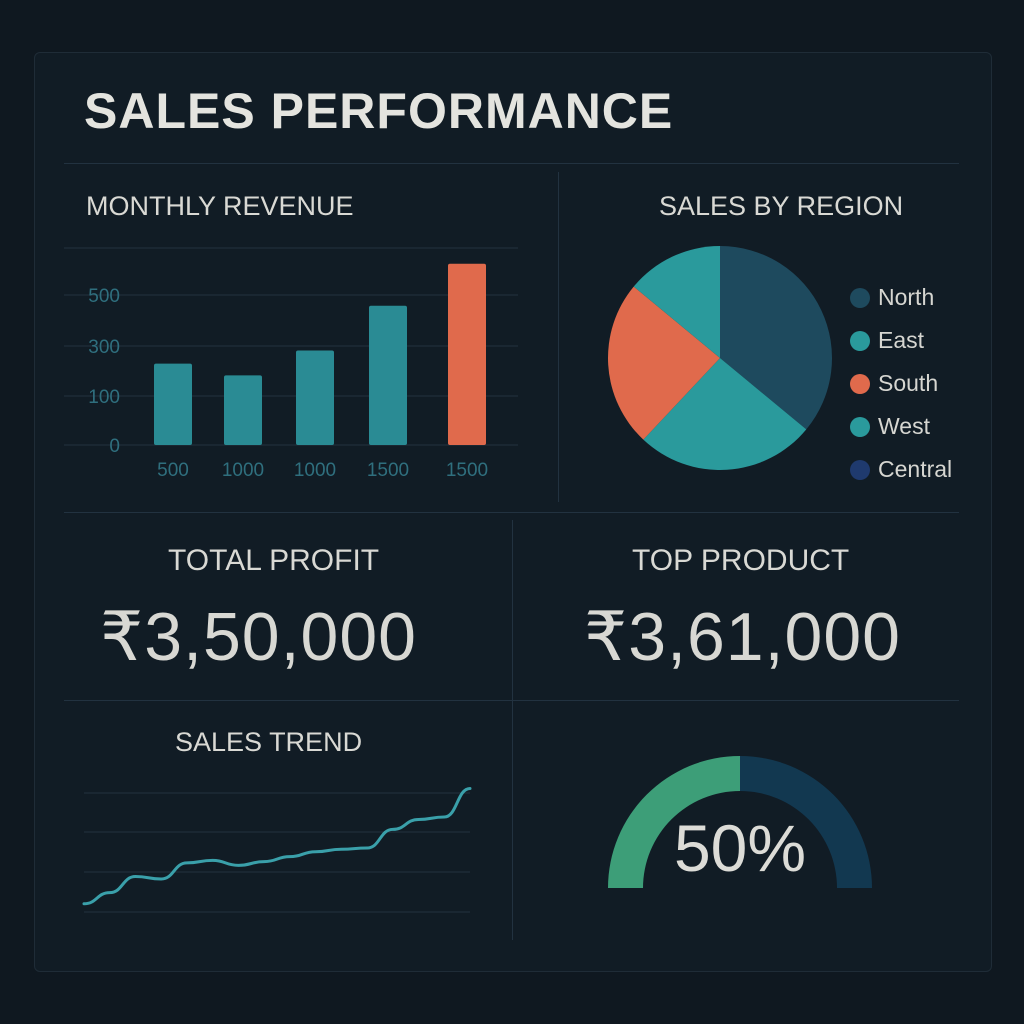 Image resolution: width=1024 pixels, height=1024 pixels. Describe the element at coordinates (904, 426) in the screenshot. I see `legend-label: West` at that location.